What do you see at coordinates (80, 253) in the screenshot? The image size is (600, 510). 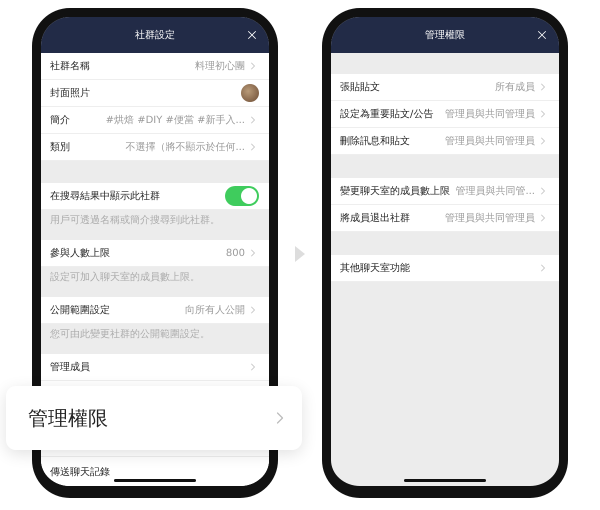 I see `row-label: 參與人數上限` at bounding box center [80, 253].